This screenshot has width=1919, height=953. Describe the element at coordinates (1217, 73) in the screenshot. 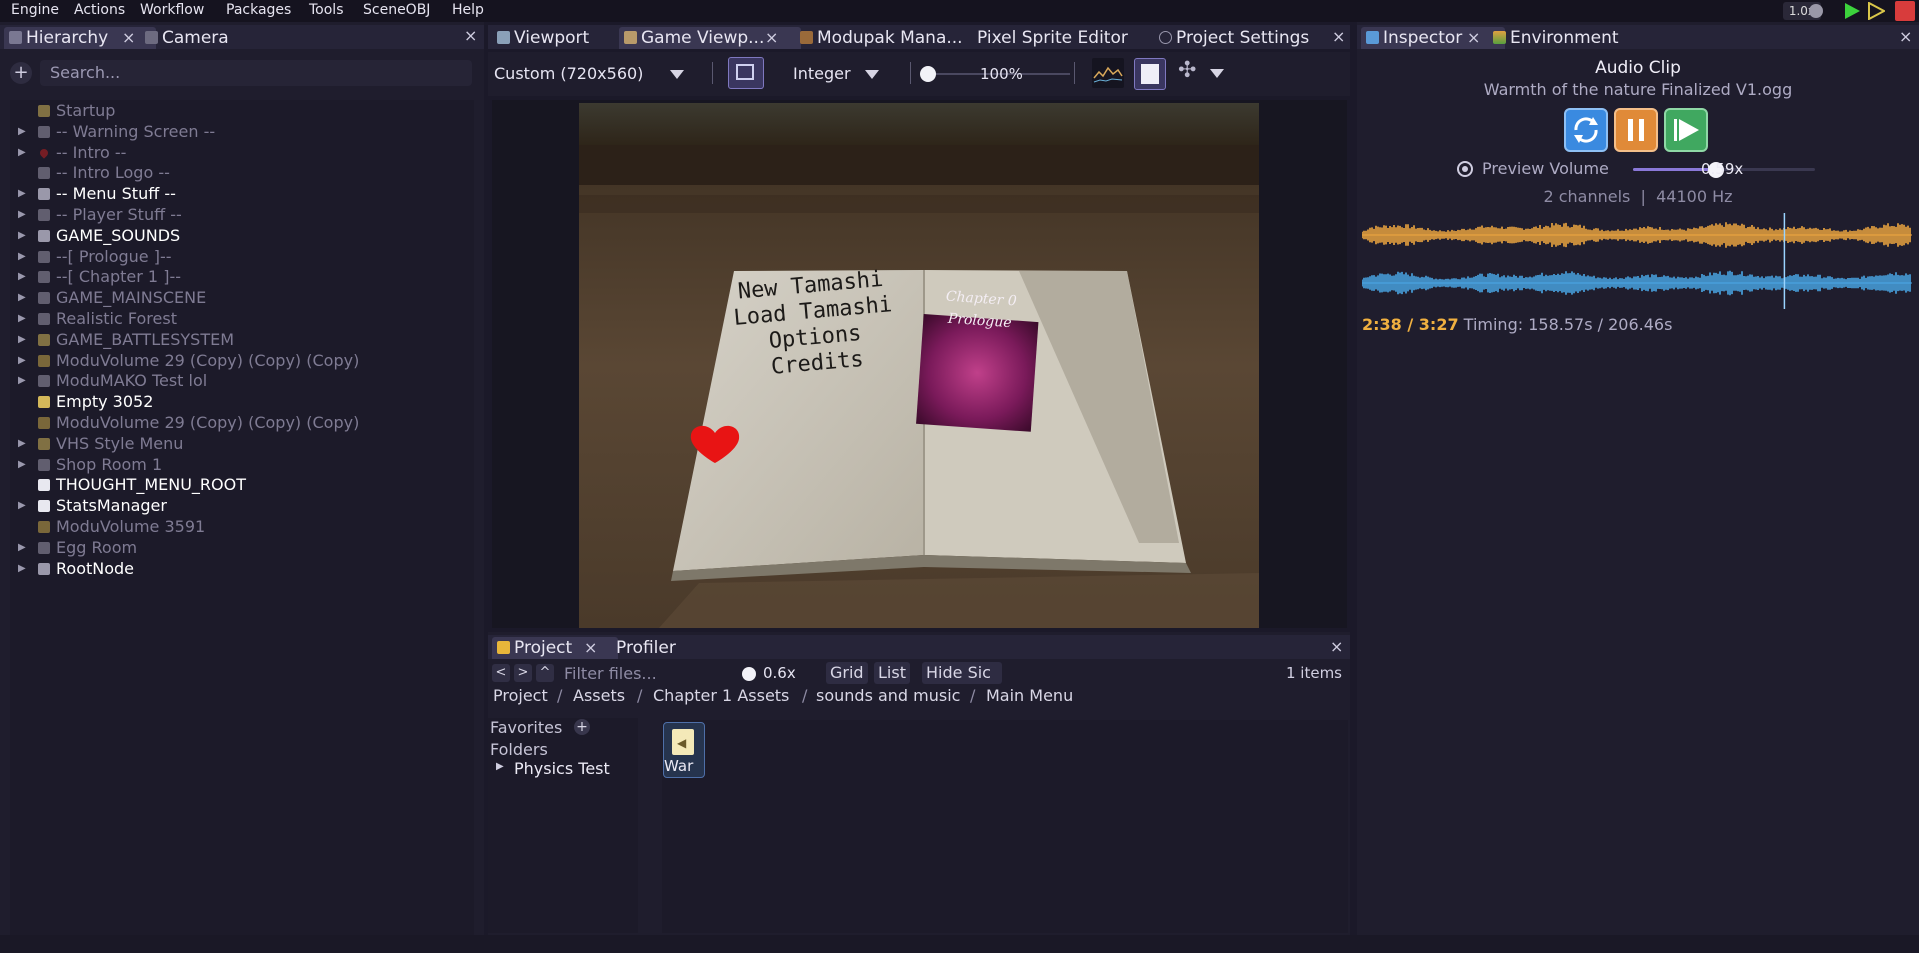

I see `chevron-down-icon` at that location.